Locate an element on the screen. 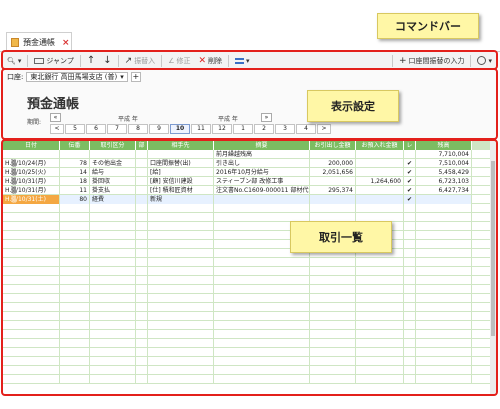 This screenshot has height=409, width=500. callout-command-bar: コマンドバー is located at coordinates (428, 26).